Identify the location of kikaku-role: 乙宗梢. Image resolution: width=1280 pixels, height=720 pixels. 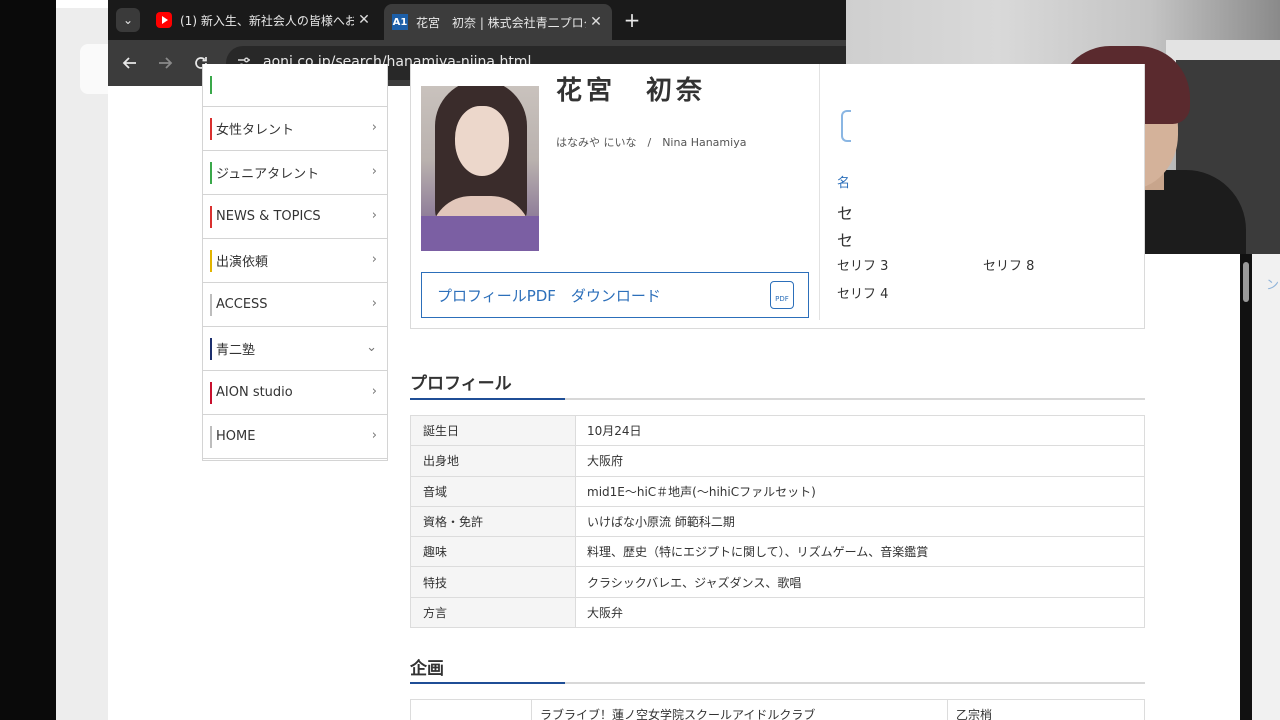
(974, 714).